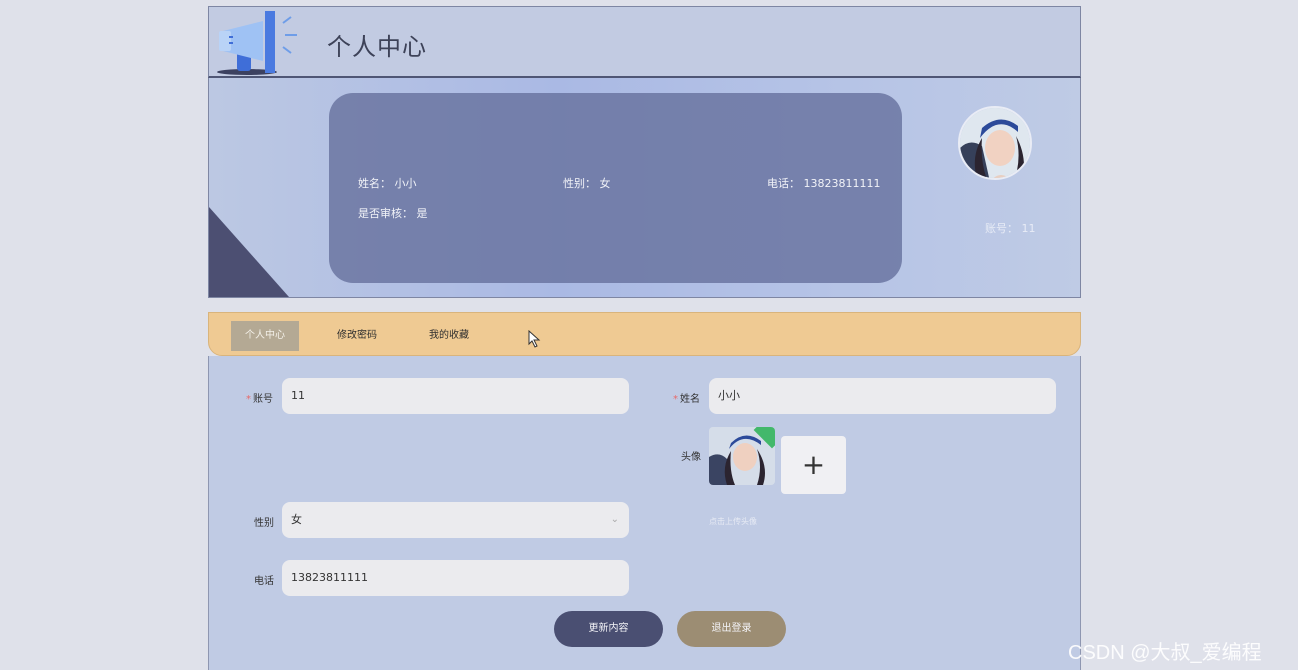 This screenshot has width=1298, height=670. What do you see at coordinates (733, 521) in the screenshot?
I see `upload-hint: 点击上传头像` at bounding box center [733, 521].